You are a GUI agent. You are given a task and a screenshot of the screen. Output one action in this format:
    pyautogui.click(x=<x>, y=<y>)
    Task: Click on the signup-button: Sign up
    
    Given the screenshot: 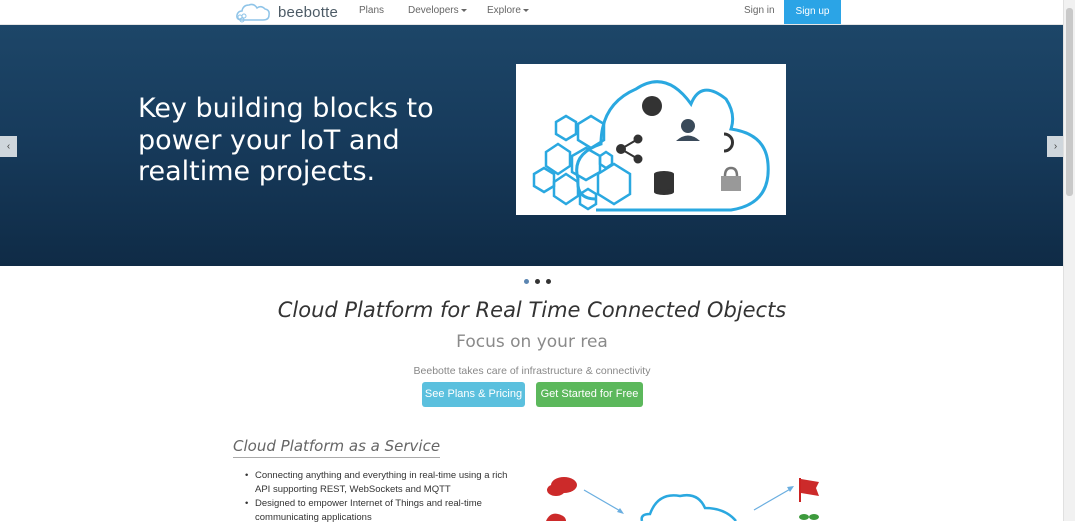 What is the action you would take?
    pyautogui.click(x=812, y=12)
    